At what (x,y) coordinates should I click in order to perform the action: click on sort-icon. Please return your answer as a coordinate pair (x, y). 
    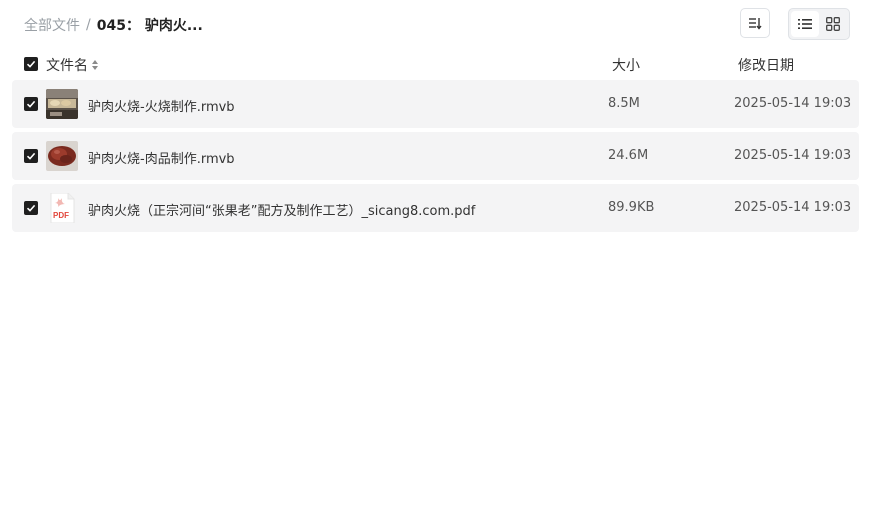
    Looking at the image, I should click on (755, 24).